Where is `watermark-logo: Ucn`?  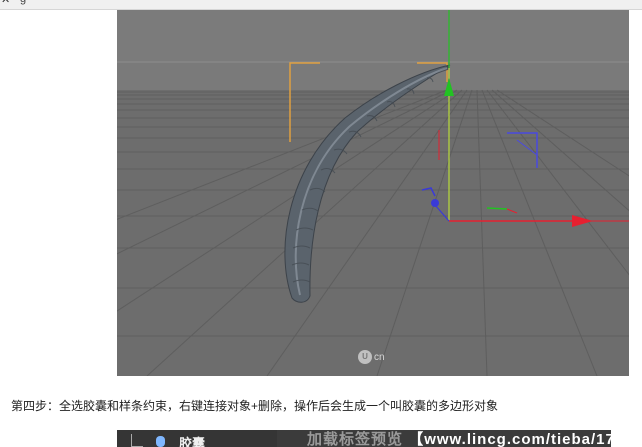 watermark-logo: Ucn is located at coordinates (371, 357).